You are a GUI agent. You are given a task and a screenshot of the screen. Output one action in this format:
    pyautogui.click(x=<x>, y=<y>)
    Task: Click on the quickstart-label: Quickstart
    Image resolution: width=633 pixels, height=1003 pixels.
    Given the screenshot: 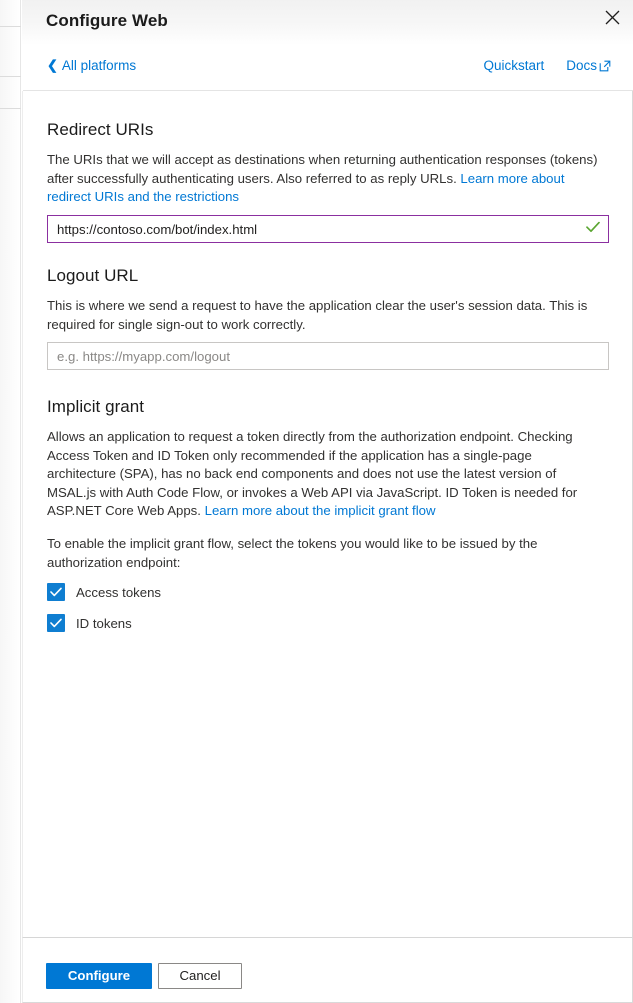 What is the action you would take?
    pyautogui.click(x=514, y=65)
    